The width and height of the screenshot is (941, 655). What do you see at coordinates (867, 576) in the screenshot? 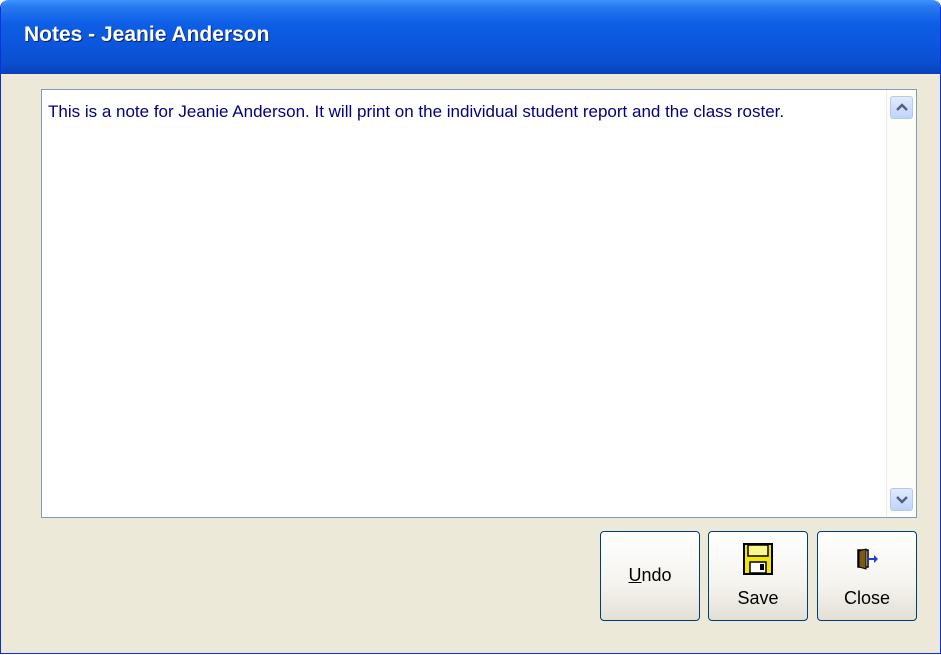
I see `close-button: Close` at bounding box center [867, 576].